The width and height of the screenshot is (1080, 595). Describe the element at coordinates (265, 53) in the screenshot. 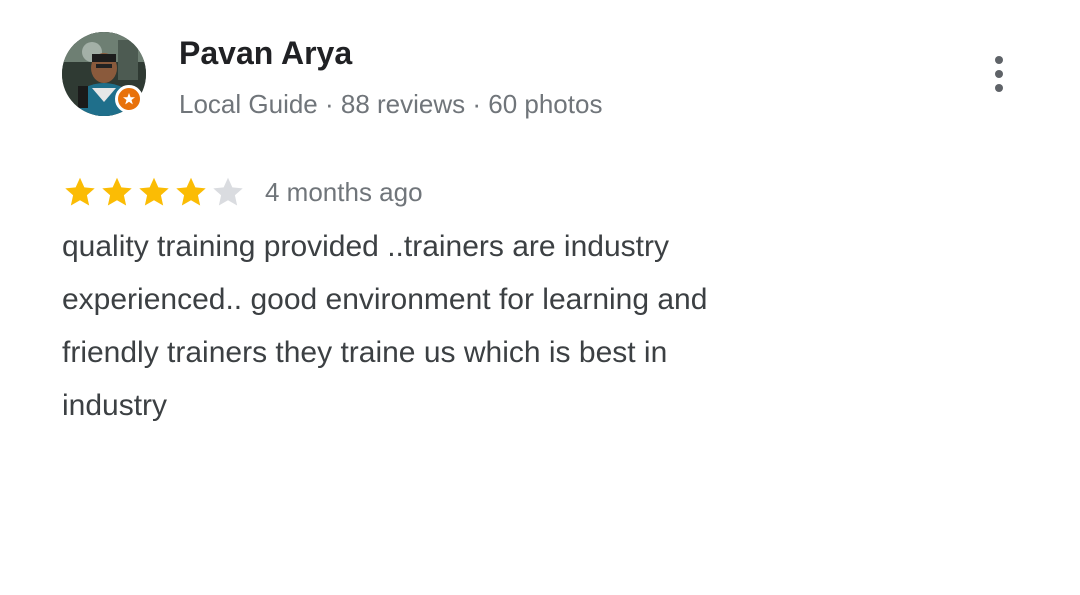

I see `reviewer-name: Pavan Arya` at that location.